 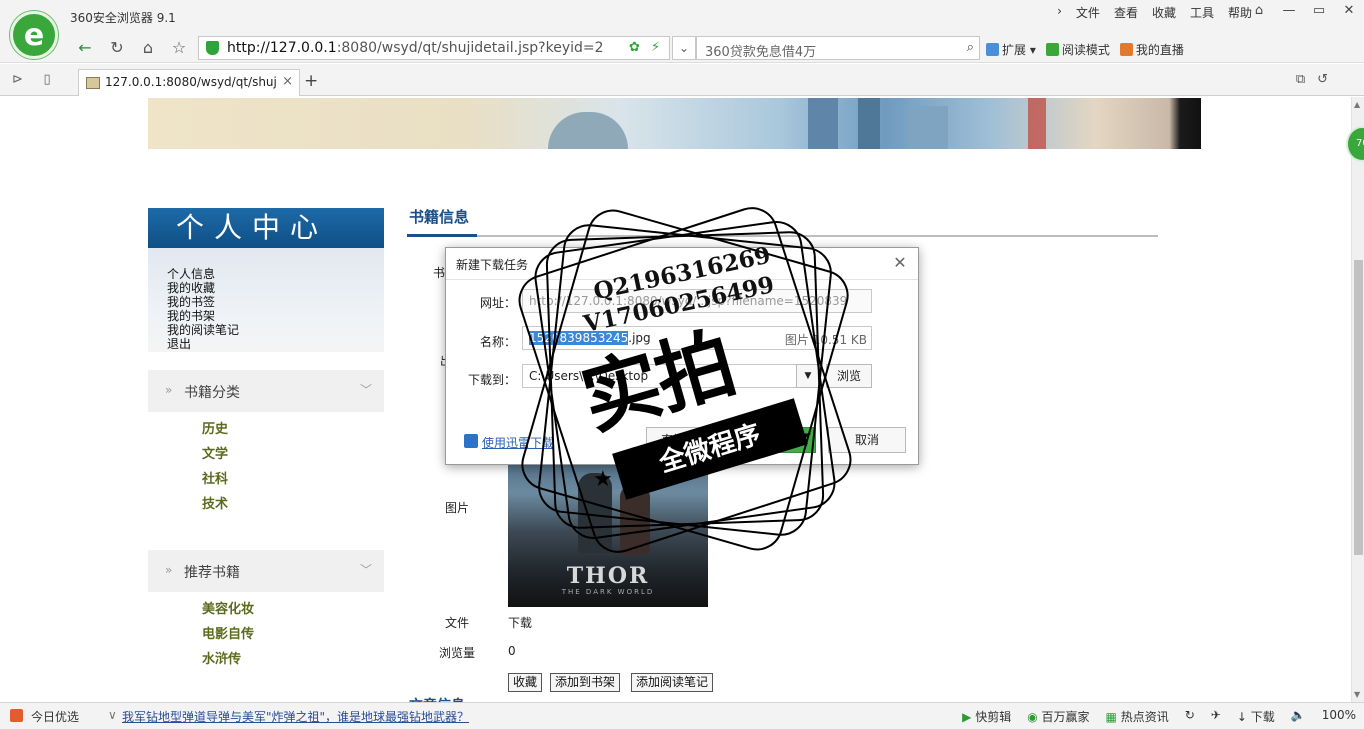 I want to click on minimize-button: —, so click(x=1289, y=12).